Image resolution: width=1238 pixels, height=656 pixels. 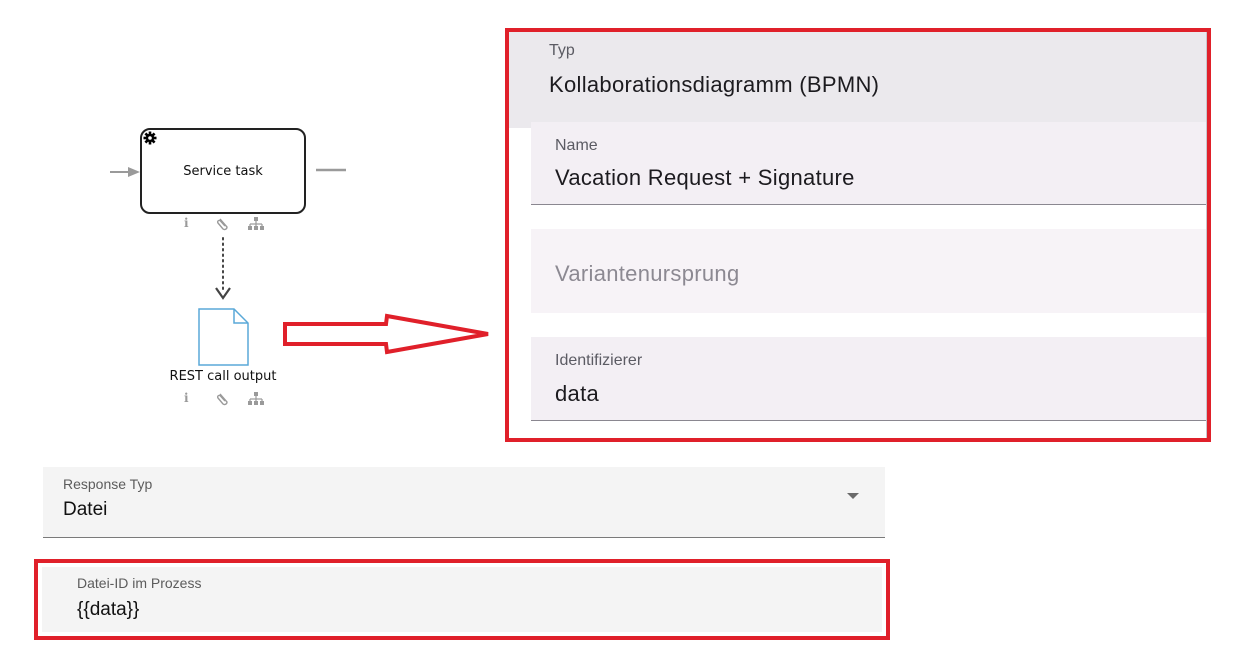 What do you see at coordinates (139, 583) in the screenshot?
I see `file-id-label: Datei-ID im Prozess` at bounding box center [139, 583].